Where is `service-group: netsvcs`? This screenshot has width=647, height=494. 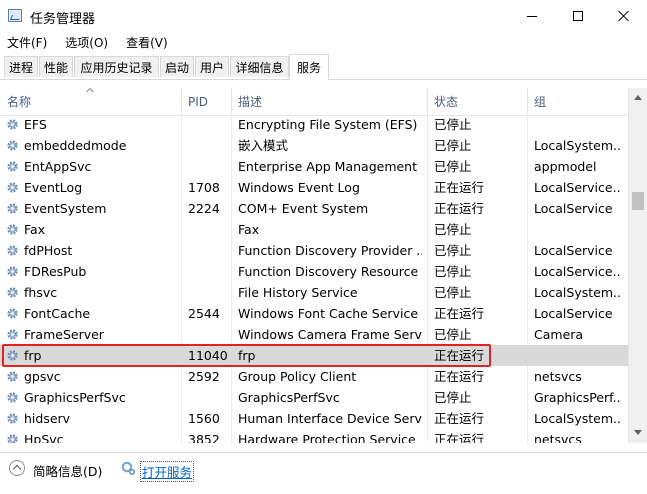 service-group: netsvcs is located at coordinates (558, 376).